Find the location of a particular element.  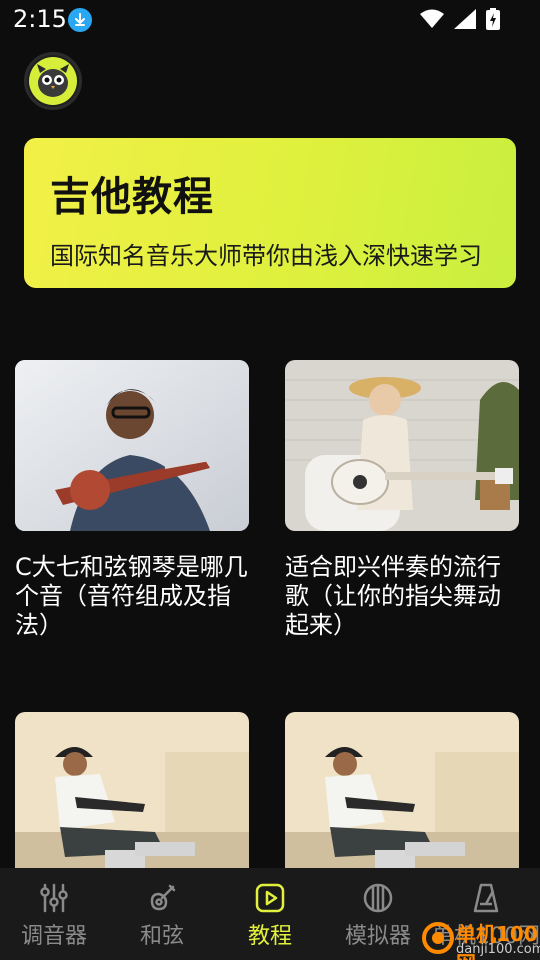

status-bar: 2:15 is located at coordinates (270, 20).